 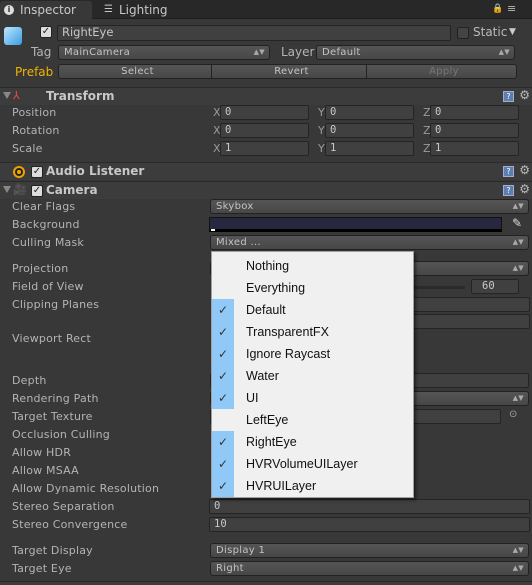 What do you see at coordinates (264, 130) in the screenshot?
I see `rotation-x-input: 0` at bounding box center [264, 130].